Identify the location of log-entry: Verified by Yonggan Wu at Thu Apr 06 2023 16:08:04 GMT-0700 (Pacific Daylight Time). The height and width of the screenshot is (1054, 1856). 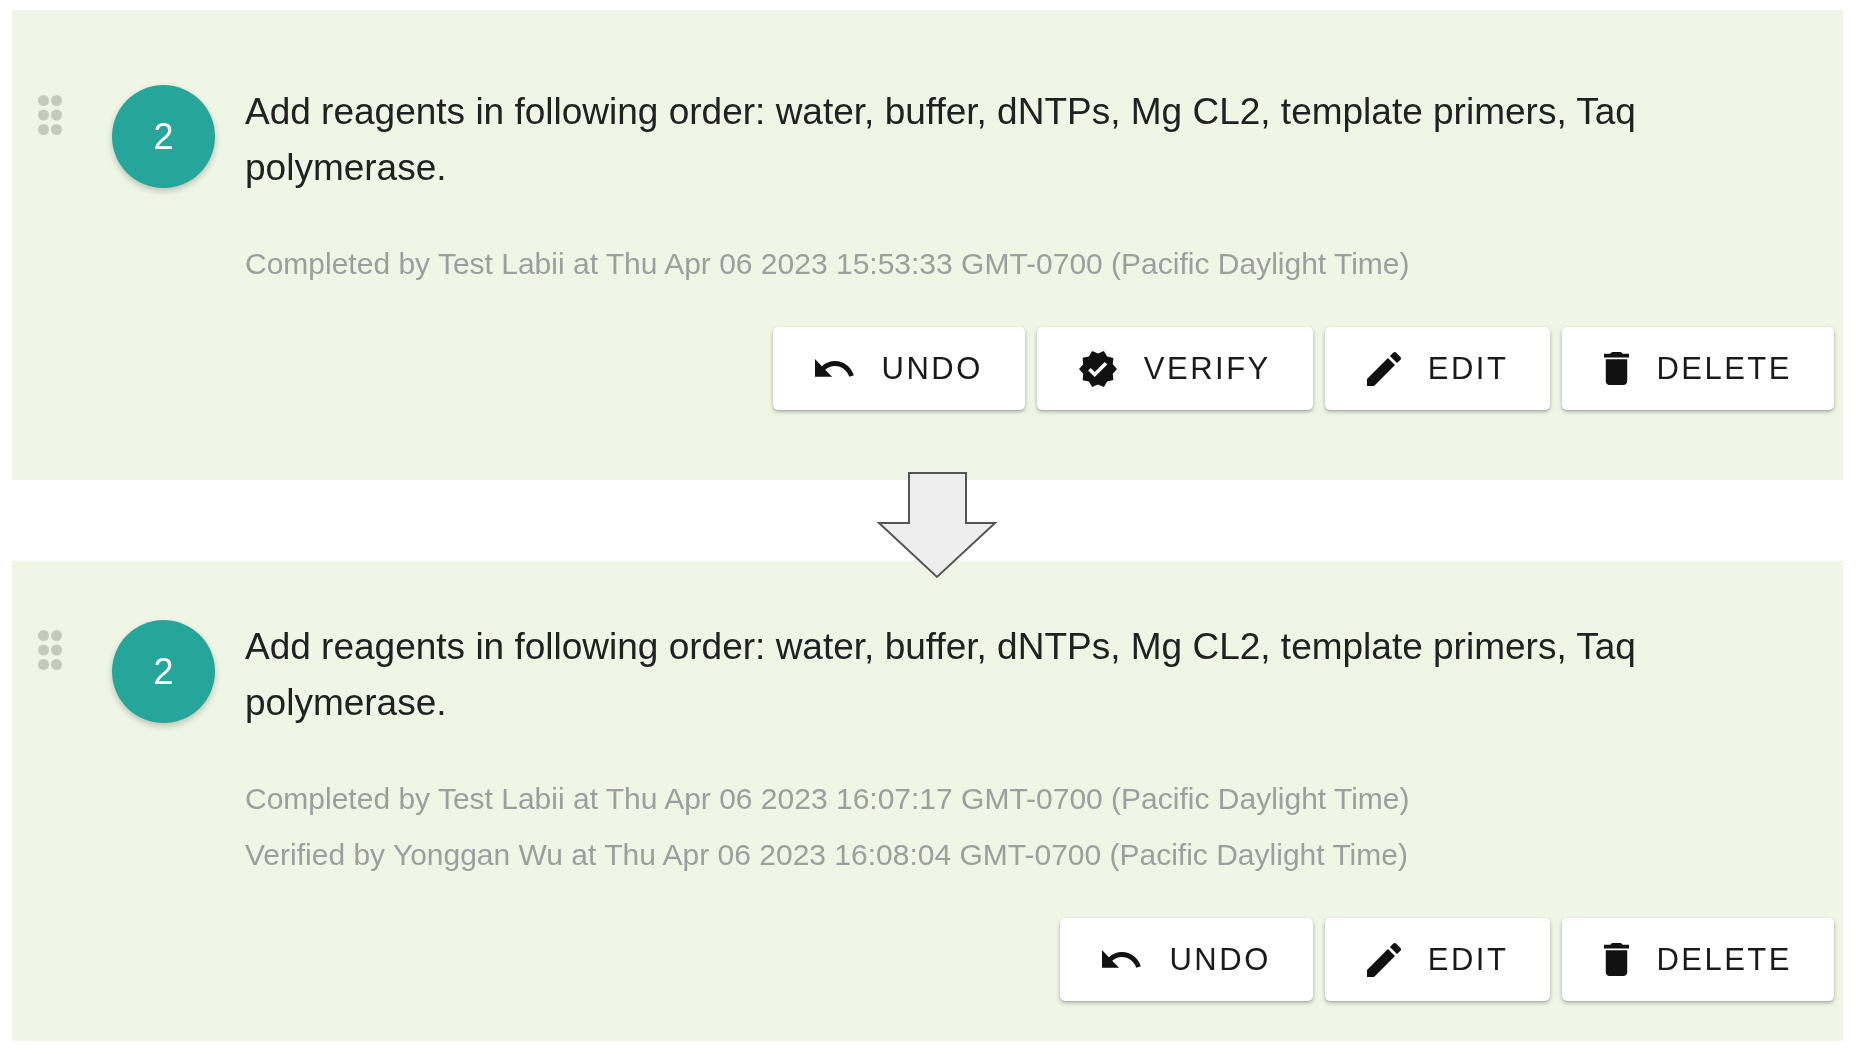
(826, 855).